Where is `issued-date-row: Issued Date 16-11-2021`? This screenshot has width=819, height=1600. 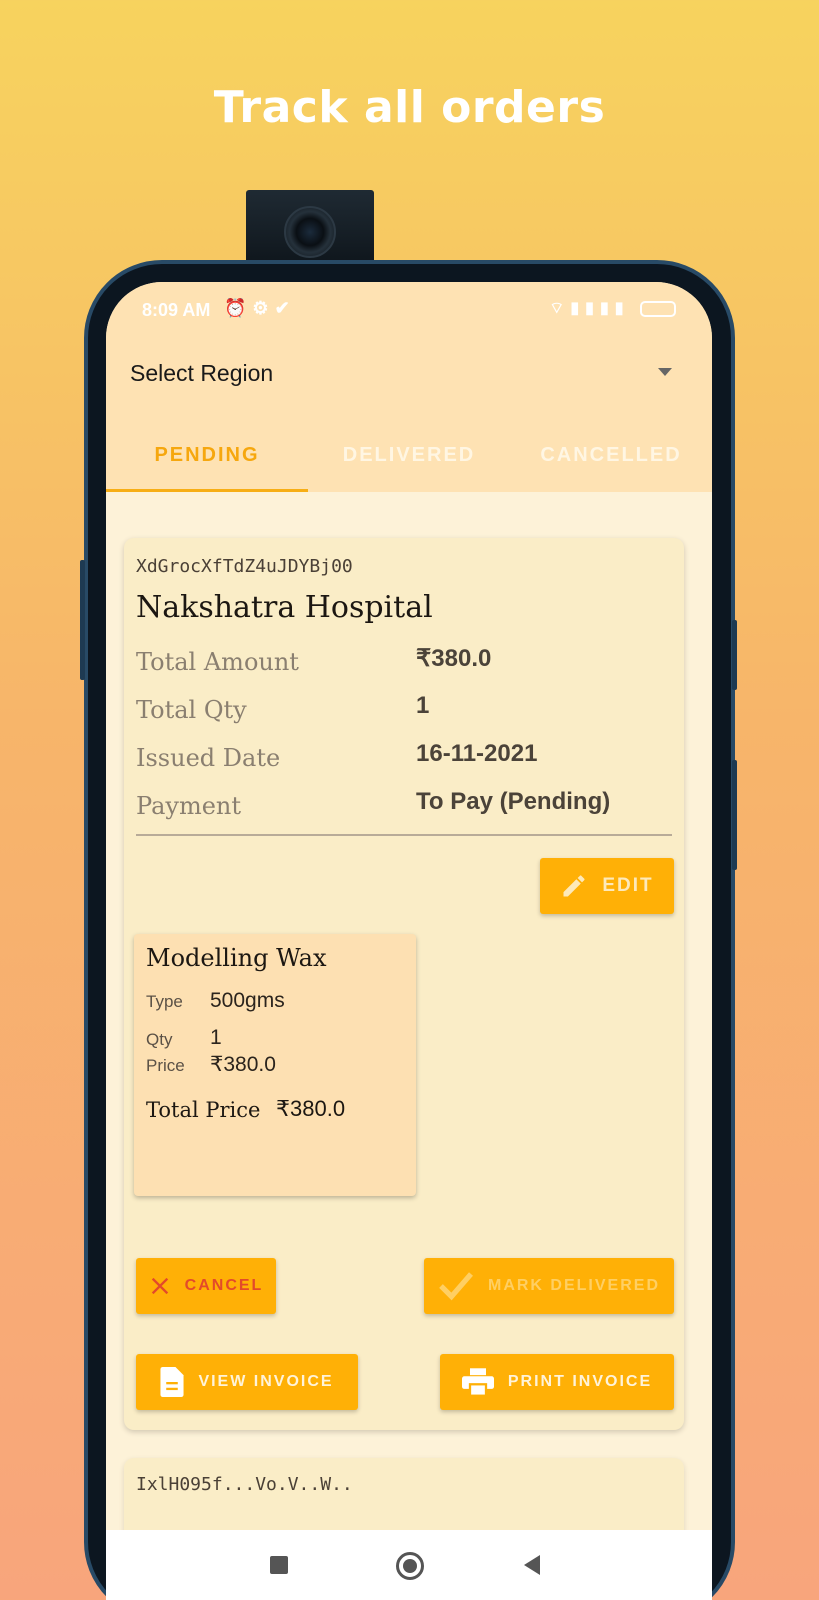 issued-date-row: Issued Date 16-11-2021 is located at coordinates (406, 762).